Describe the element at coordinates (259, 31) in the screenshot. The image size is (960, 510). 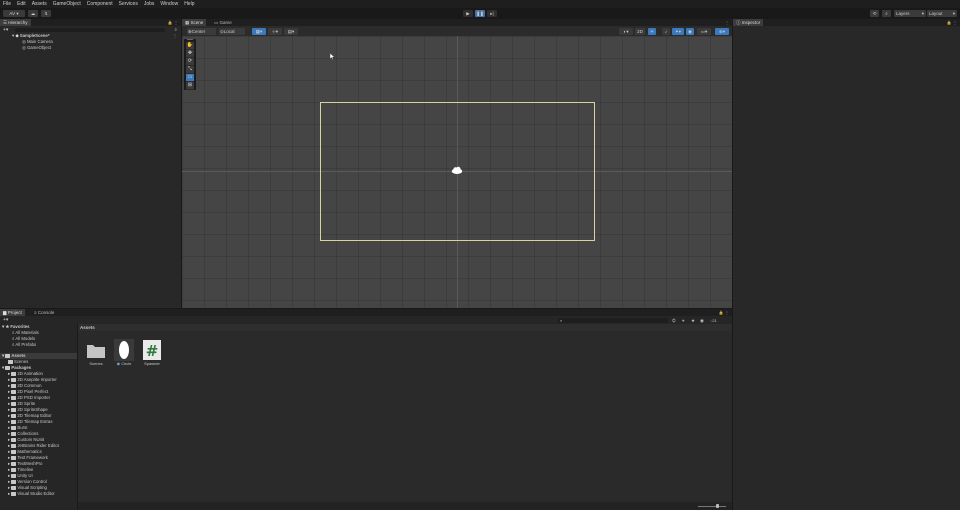
I see `grid-snap-button: ▦▾` at that location.